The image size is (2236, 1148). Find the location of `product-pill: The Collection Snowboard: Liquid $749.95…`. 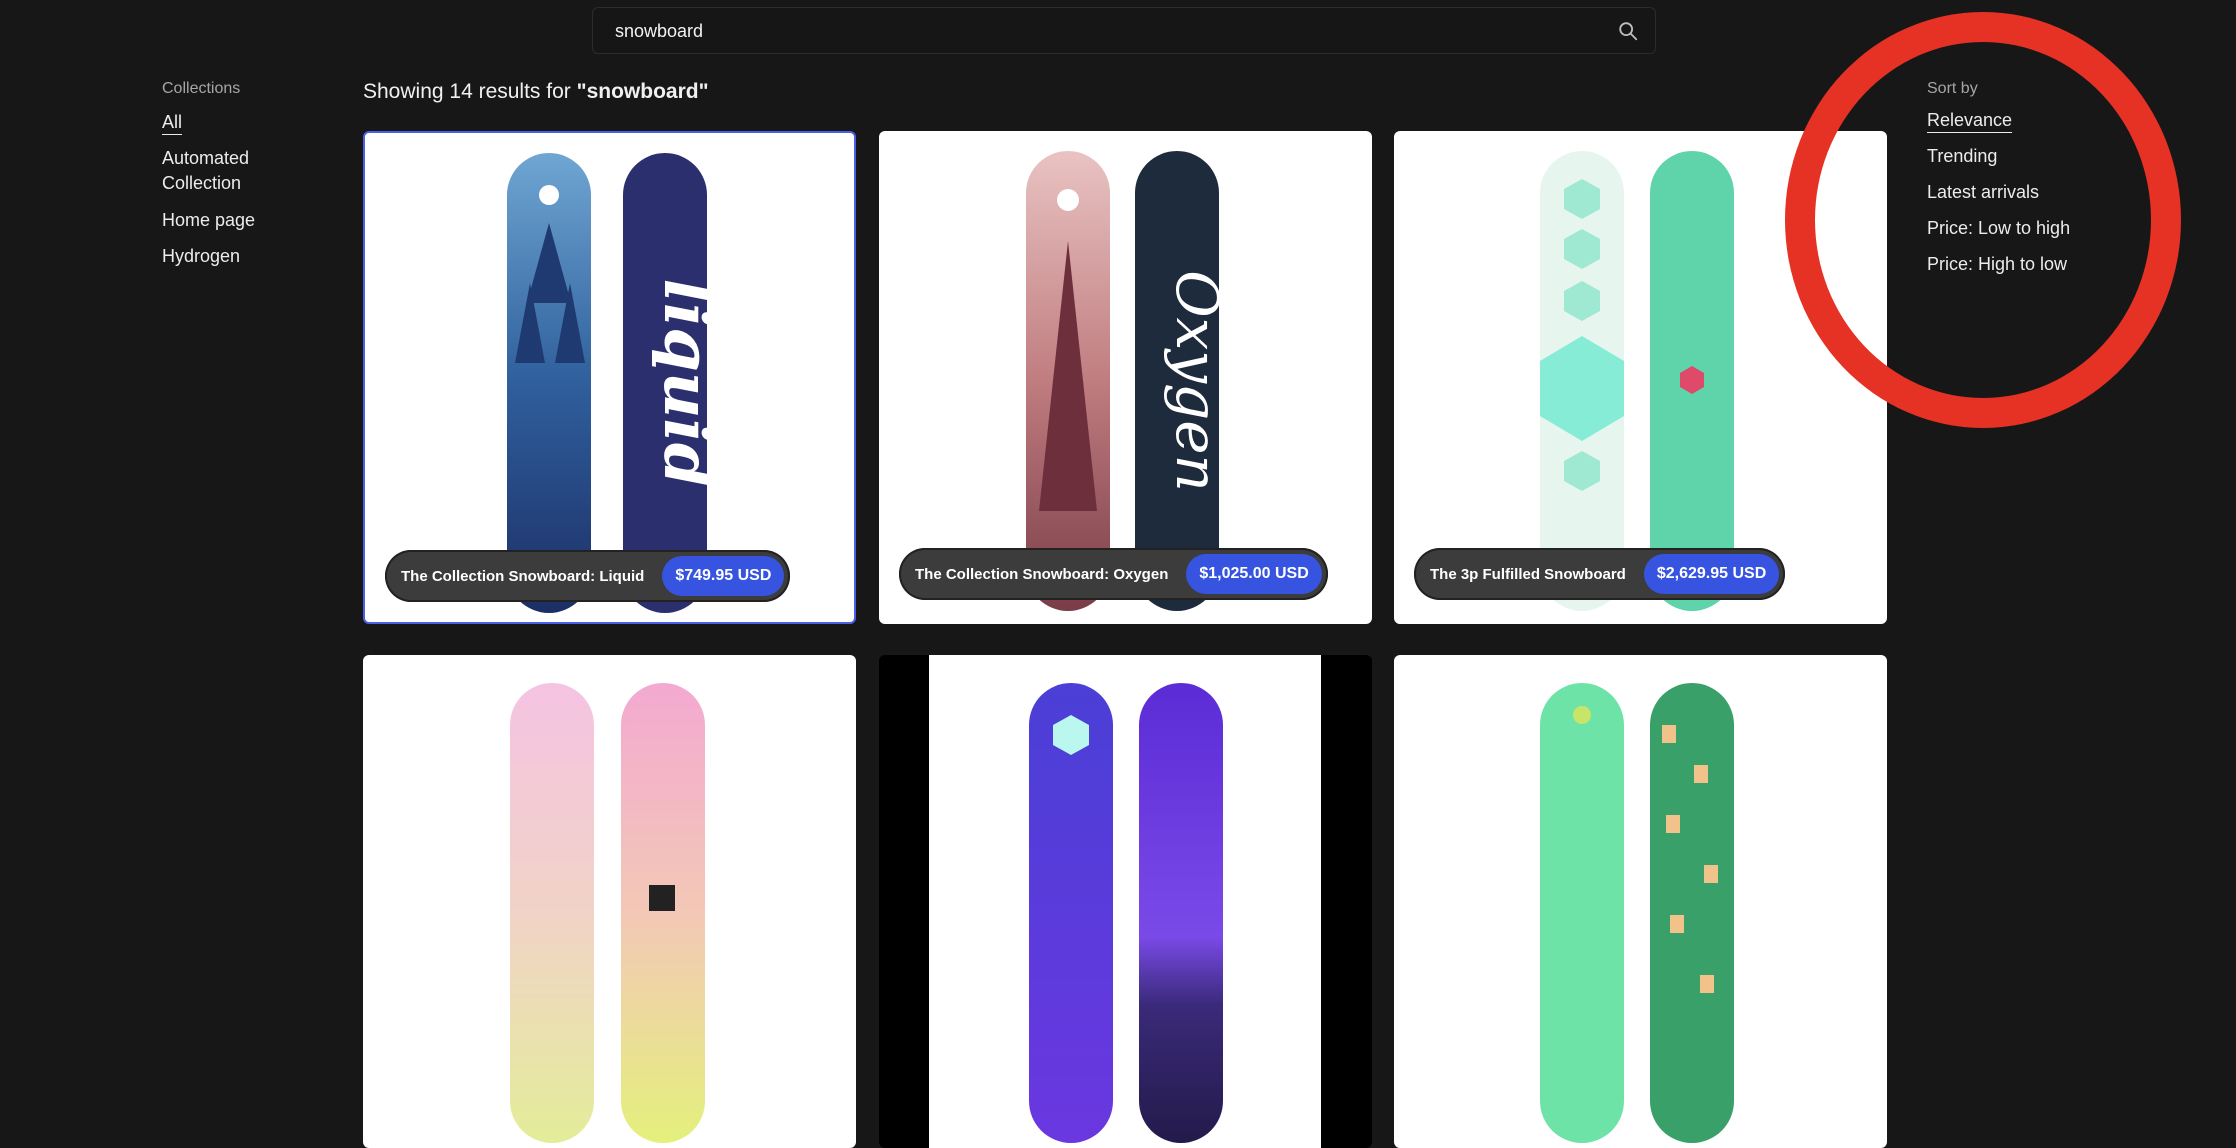

product-pill: The Collection Snowboard: Liquid $749.95… is located at coordinates (588, 576).